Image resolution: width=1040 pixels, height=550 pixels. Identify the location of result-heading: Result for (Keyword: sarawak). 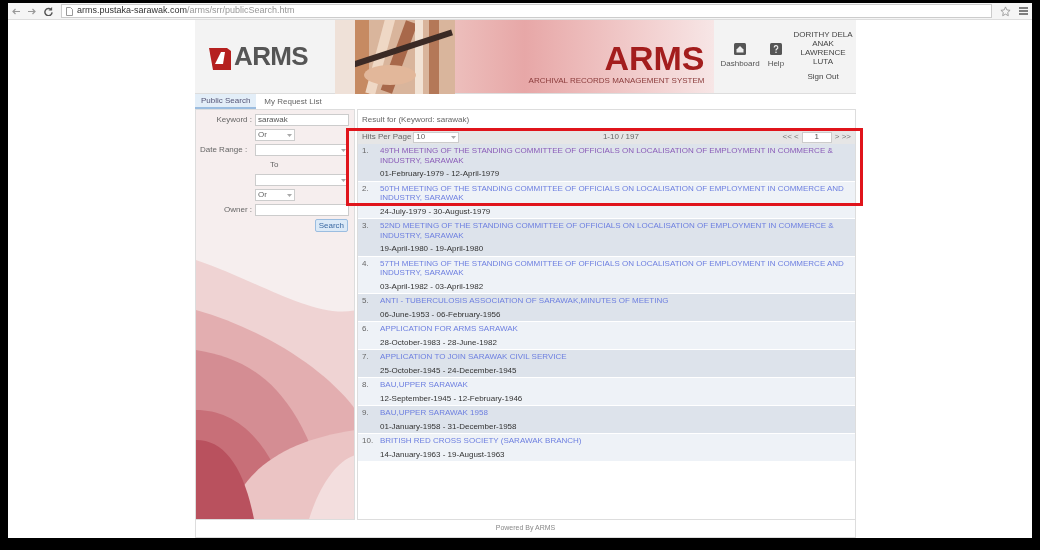
(416, 120).